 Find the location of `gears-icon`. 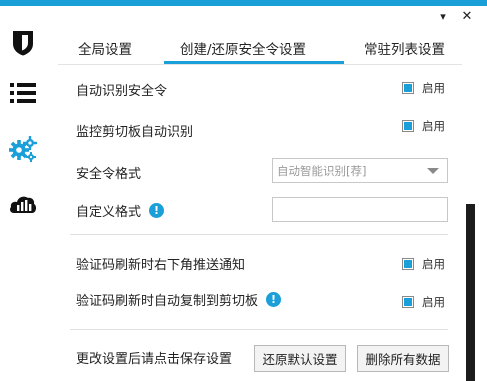

gears-icon is located at coordinates (23, 149).